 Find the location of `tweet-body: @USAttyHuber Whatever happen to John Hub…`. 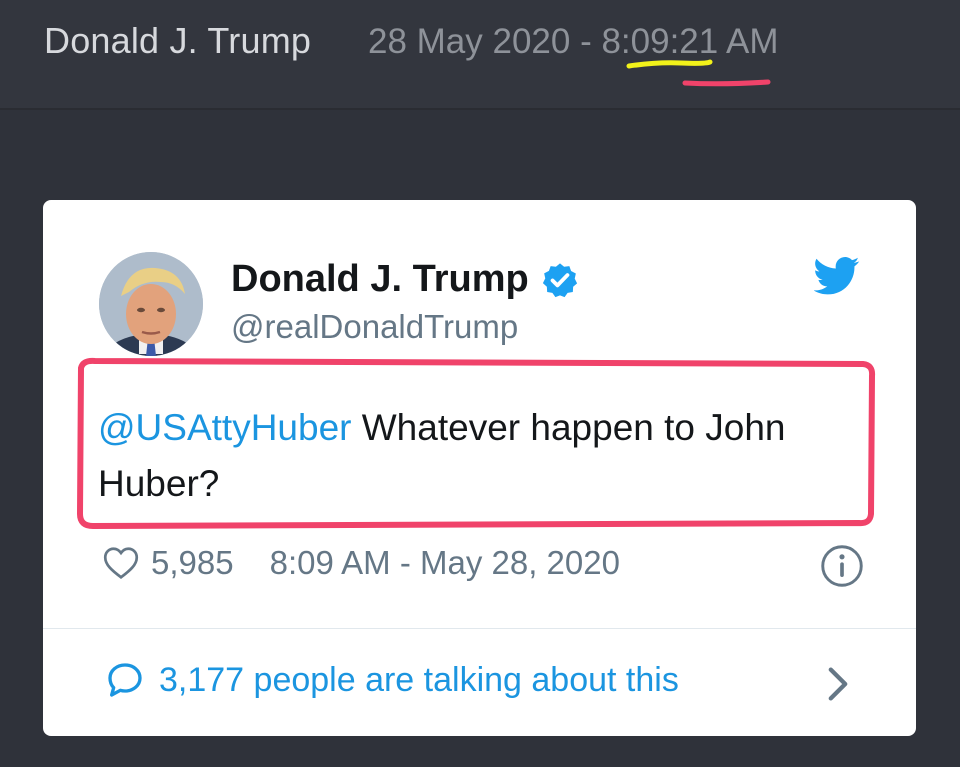

tweet-body: @USAttyHuber Whatever happen to John Hub… is located at coordinates (478, 456).